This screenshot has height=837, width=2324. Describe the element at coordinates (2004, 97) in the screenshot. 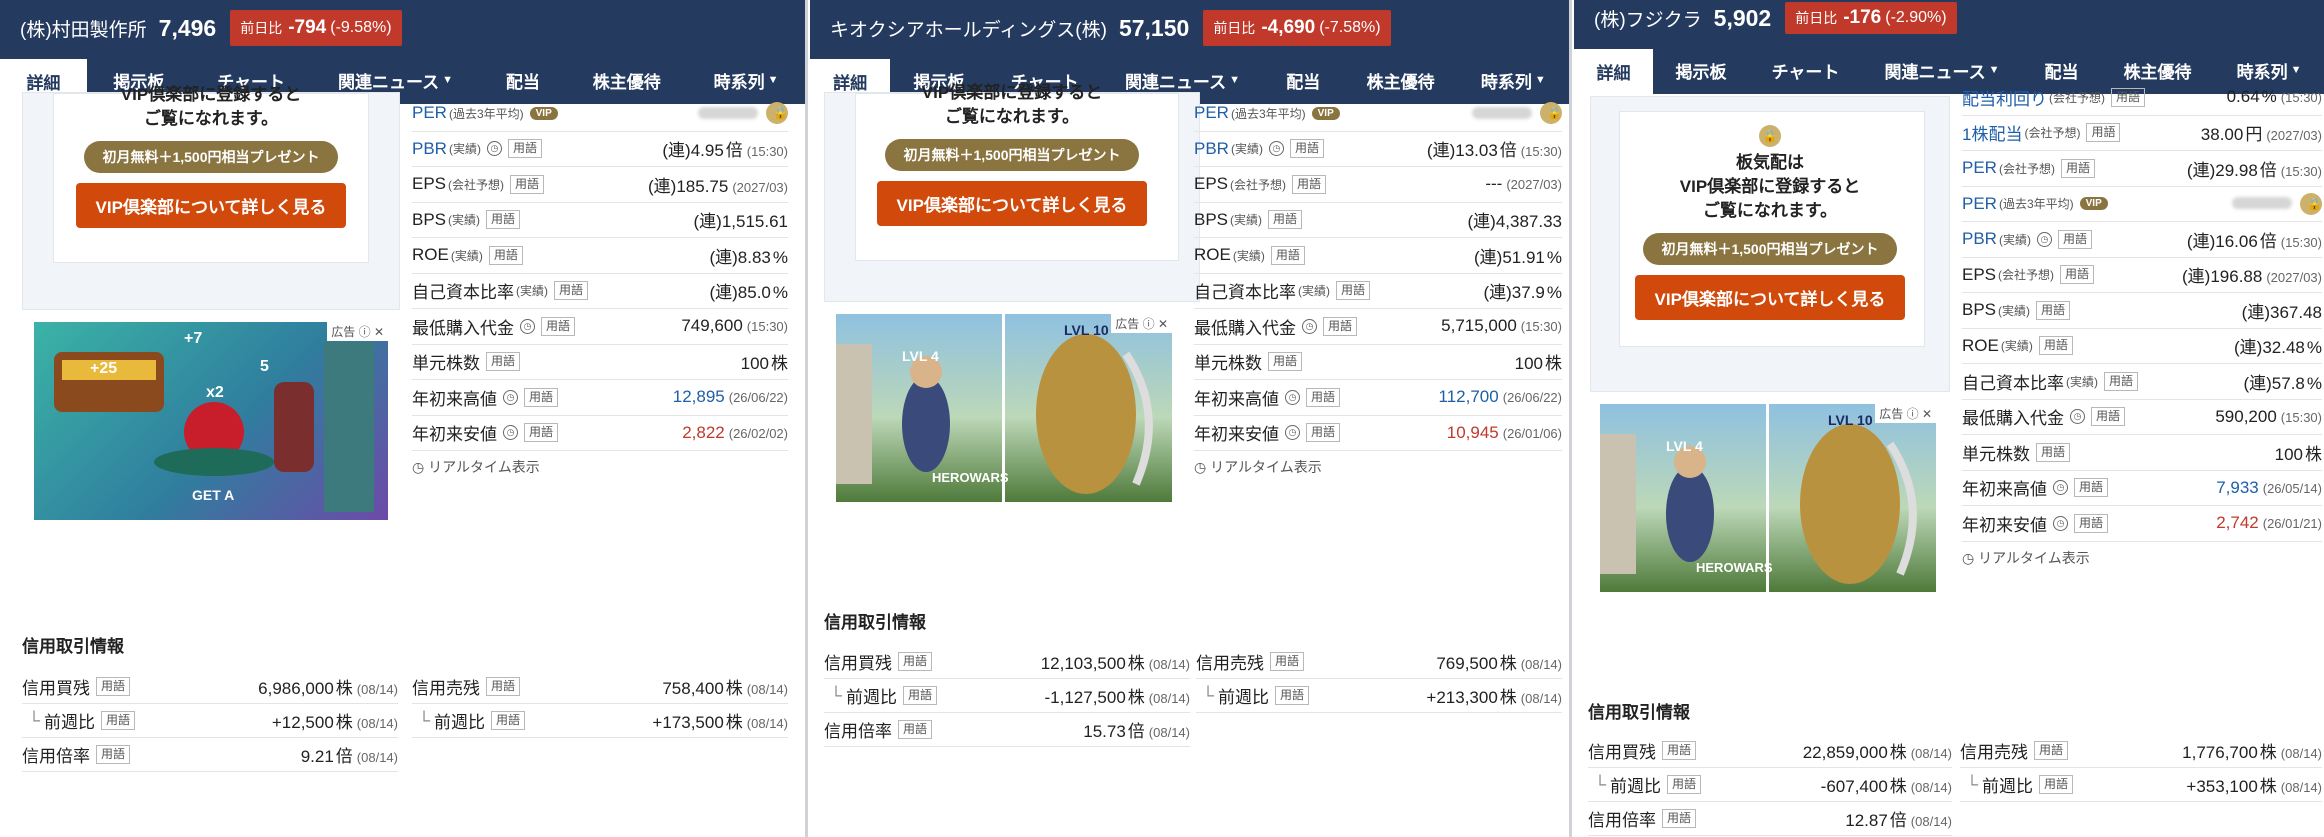

I see `metric-label: 配当利回り` at that location.